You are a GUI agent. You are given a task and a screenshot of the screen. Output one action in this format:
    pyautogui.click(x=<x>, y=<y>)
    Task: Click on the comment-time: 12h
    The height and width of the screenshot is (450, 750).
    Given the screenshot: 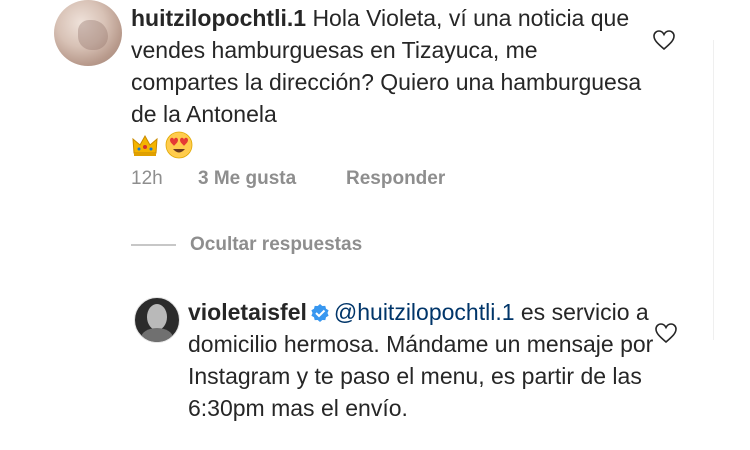 What is the action you would take?
    pyautogui.click(x=147, y=178)
    